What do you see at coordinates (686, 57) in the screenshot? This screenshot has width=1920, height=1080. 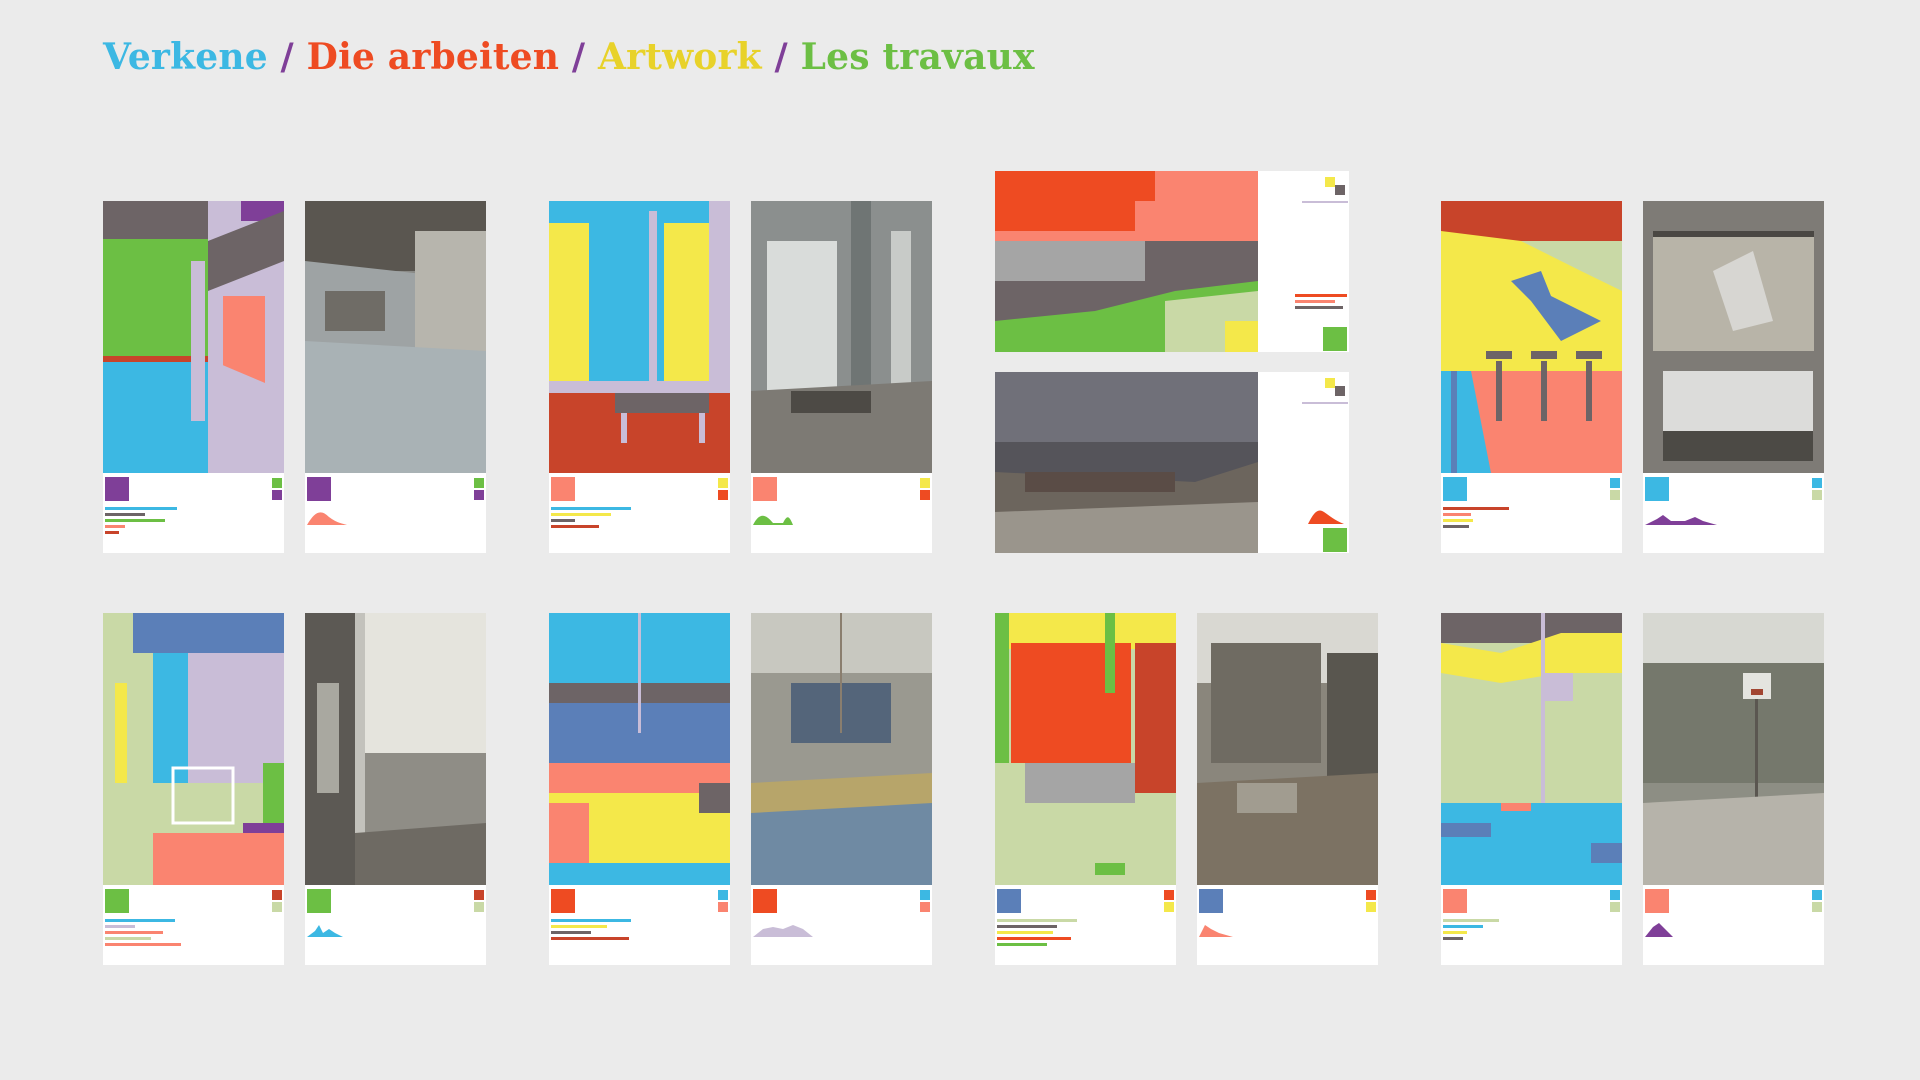 I see `heading-part: Artwork` at bounding box center [686, 57].